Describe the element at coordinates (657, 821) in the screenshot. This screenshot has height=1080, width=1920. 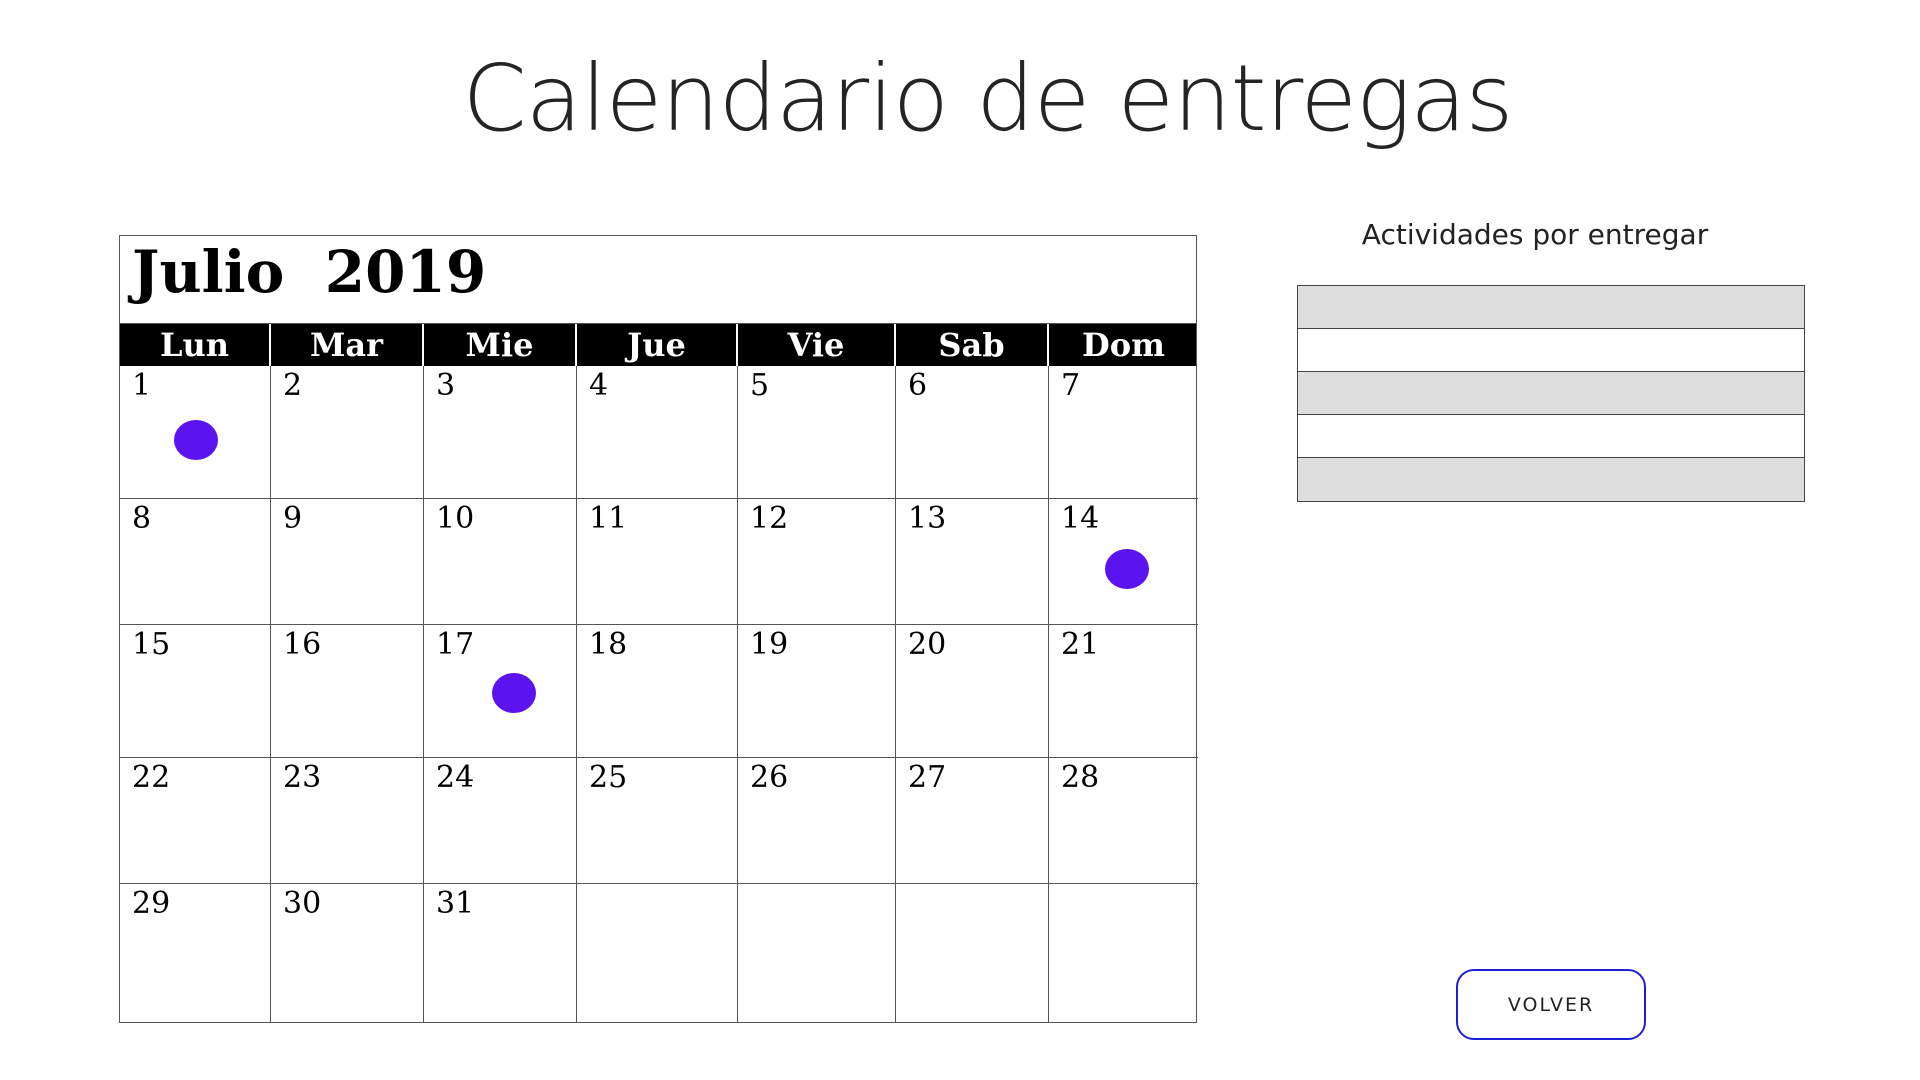
I see `day-cell-25: 25` at that location.